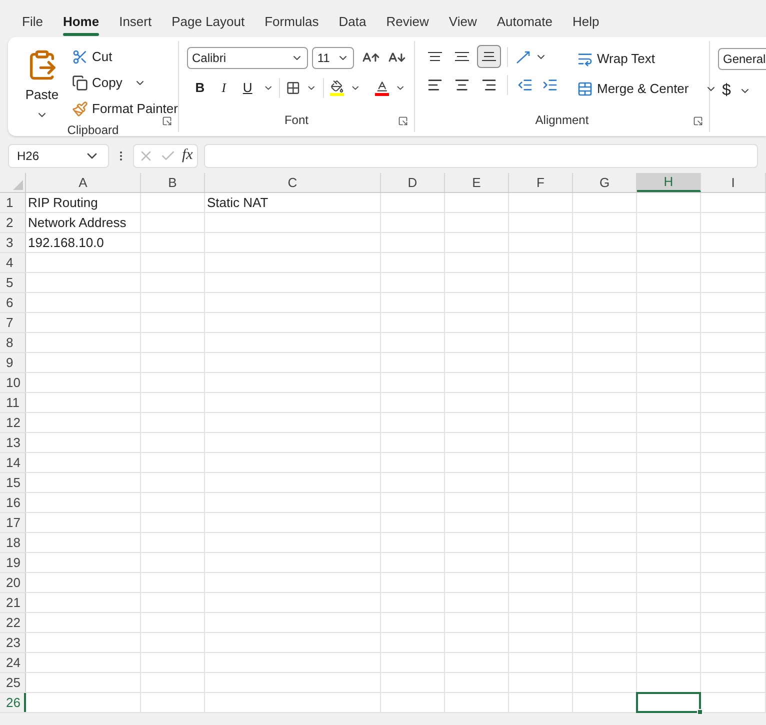 This screenshot has width=766, height=725. I want to click on number-format-dropdown: General, so click(742, 59).